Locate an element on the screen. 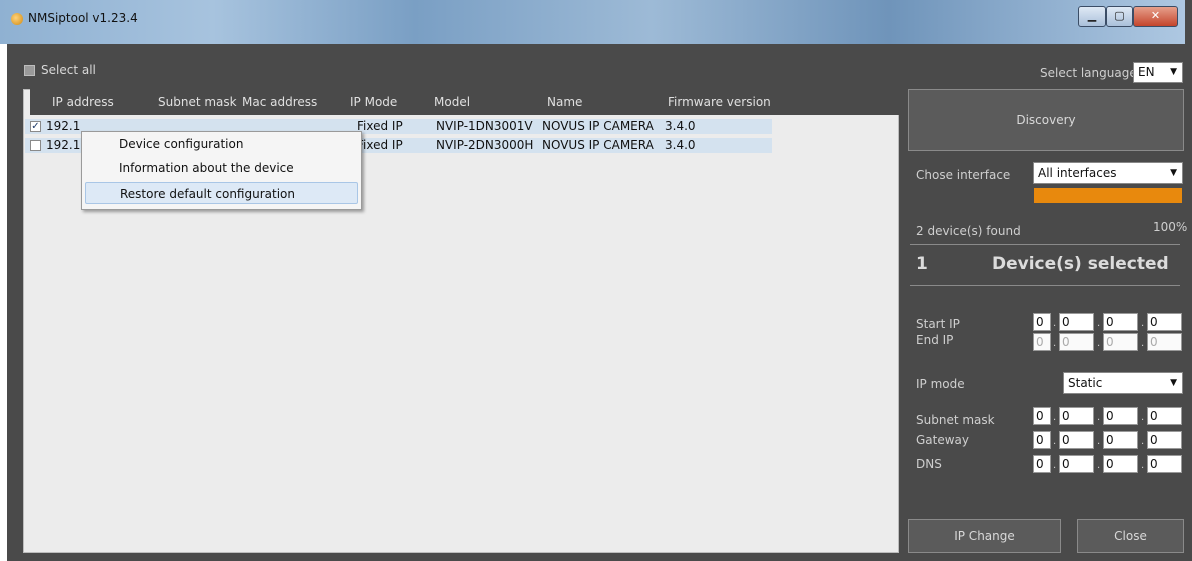  subnet-octet-3: 0 is located at coordinates (1120, 416).